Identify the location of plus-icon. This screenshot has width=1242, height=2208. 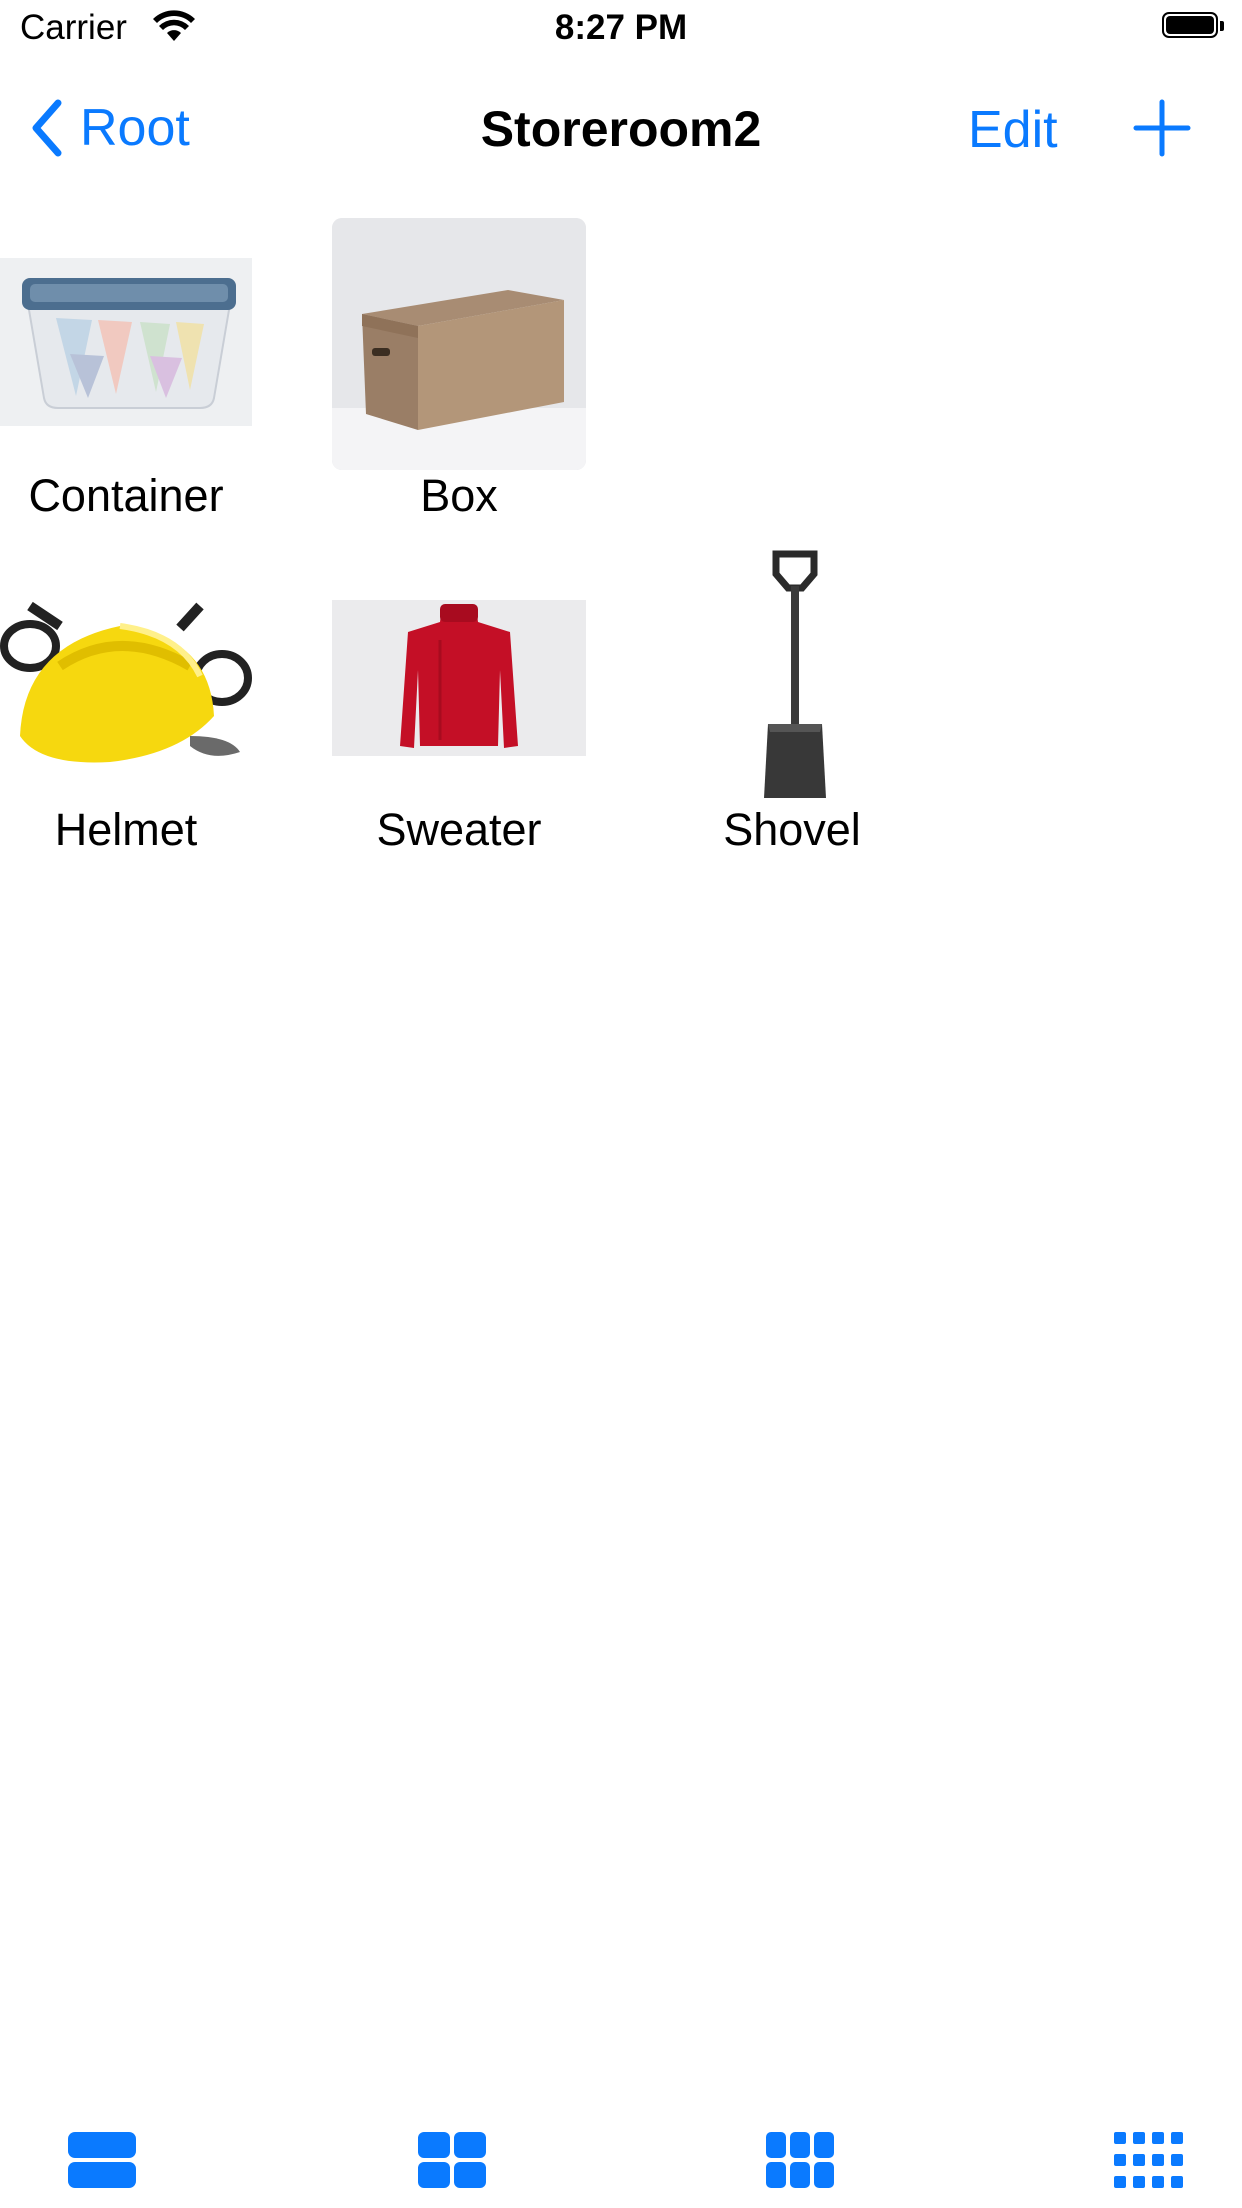
(1162, 128).